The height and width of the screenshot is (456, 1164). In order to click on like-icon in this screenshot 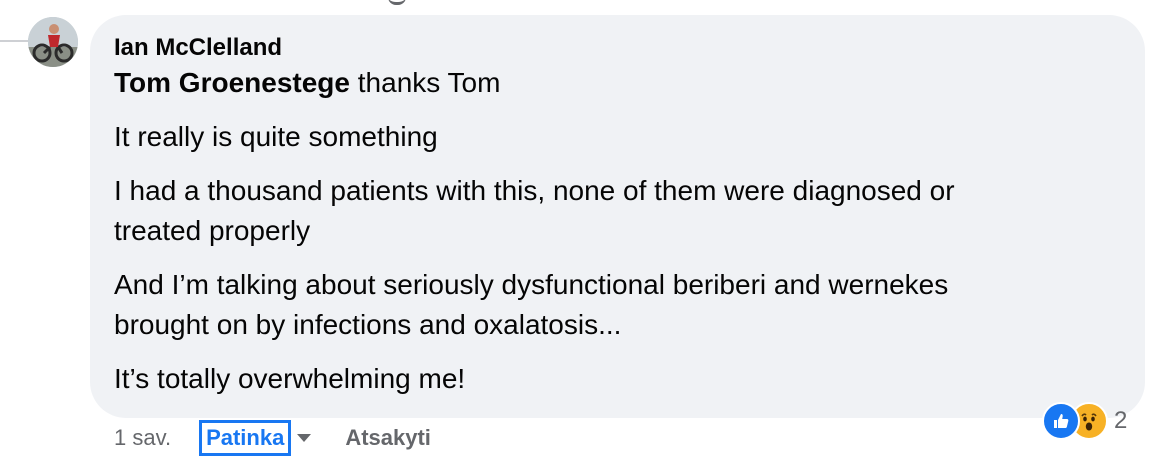, I will do `click(1061, 421)`.